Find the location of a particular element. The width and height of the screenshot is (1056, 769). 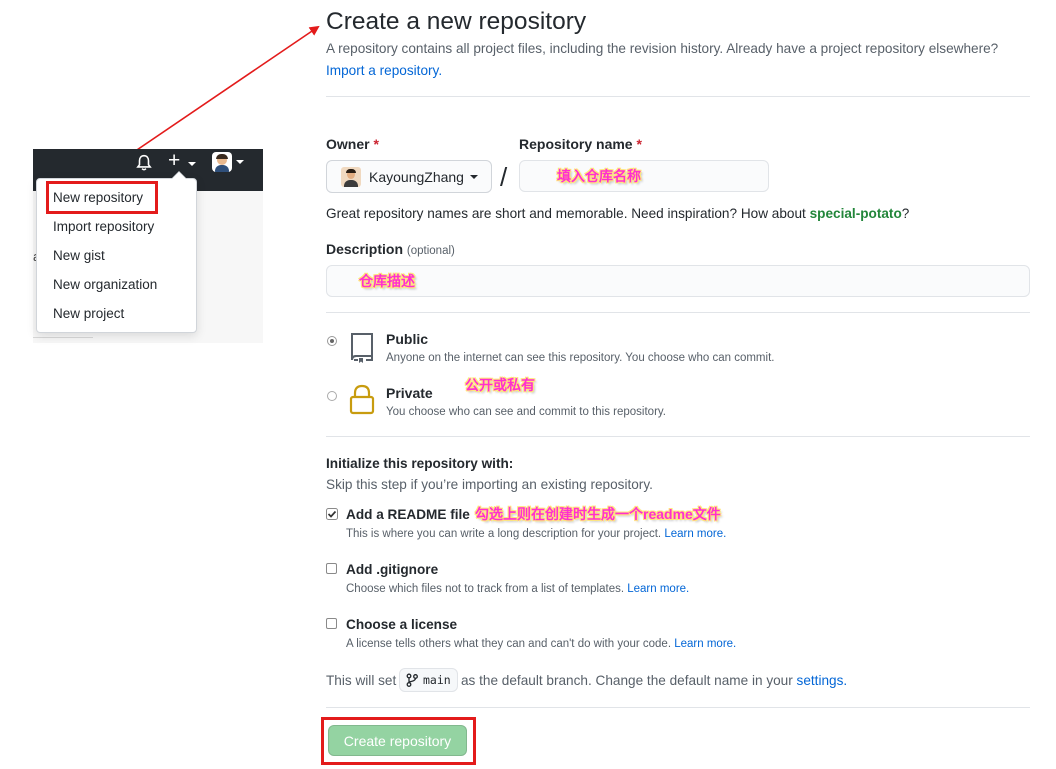

readme-checkbox is located at coordinates (332, 514).